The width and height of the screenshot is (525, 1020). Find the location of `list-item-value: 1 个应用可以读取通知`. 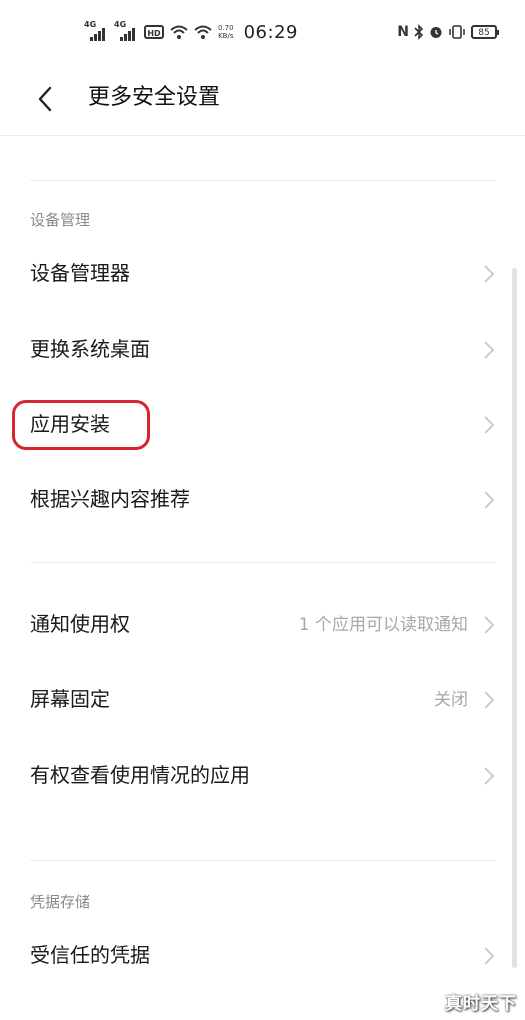

list-item-value: 1 个应用可以读取通知 is located at coordinates (383, 625).